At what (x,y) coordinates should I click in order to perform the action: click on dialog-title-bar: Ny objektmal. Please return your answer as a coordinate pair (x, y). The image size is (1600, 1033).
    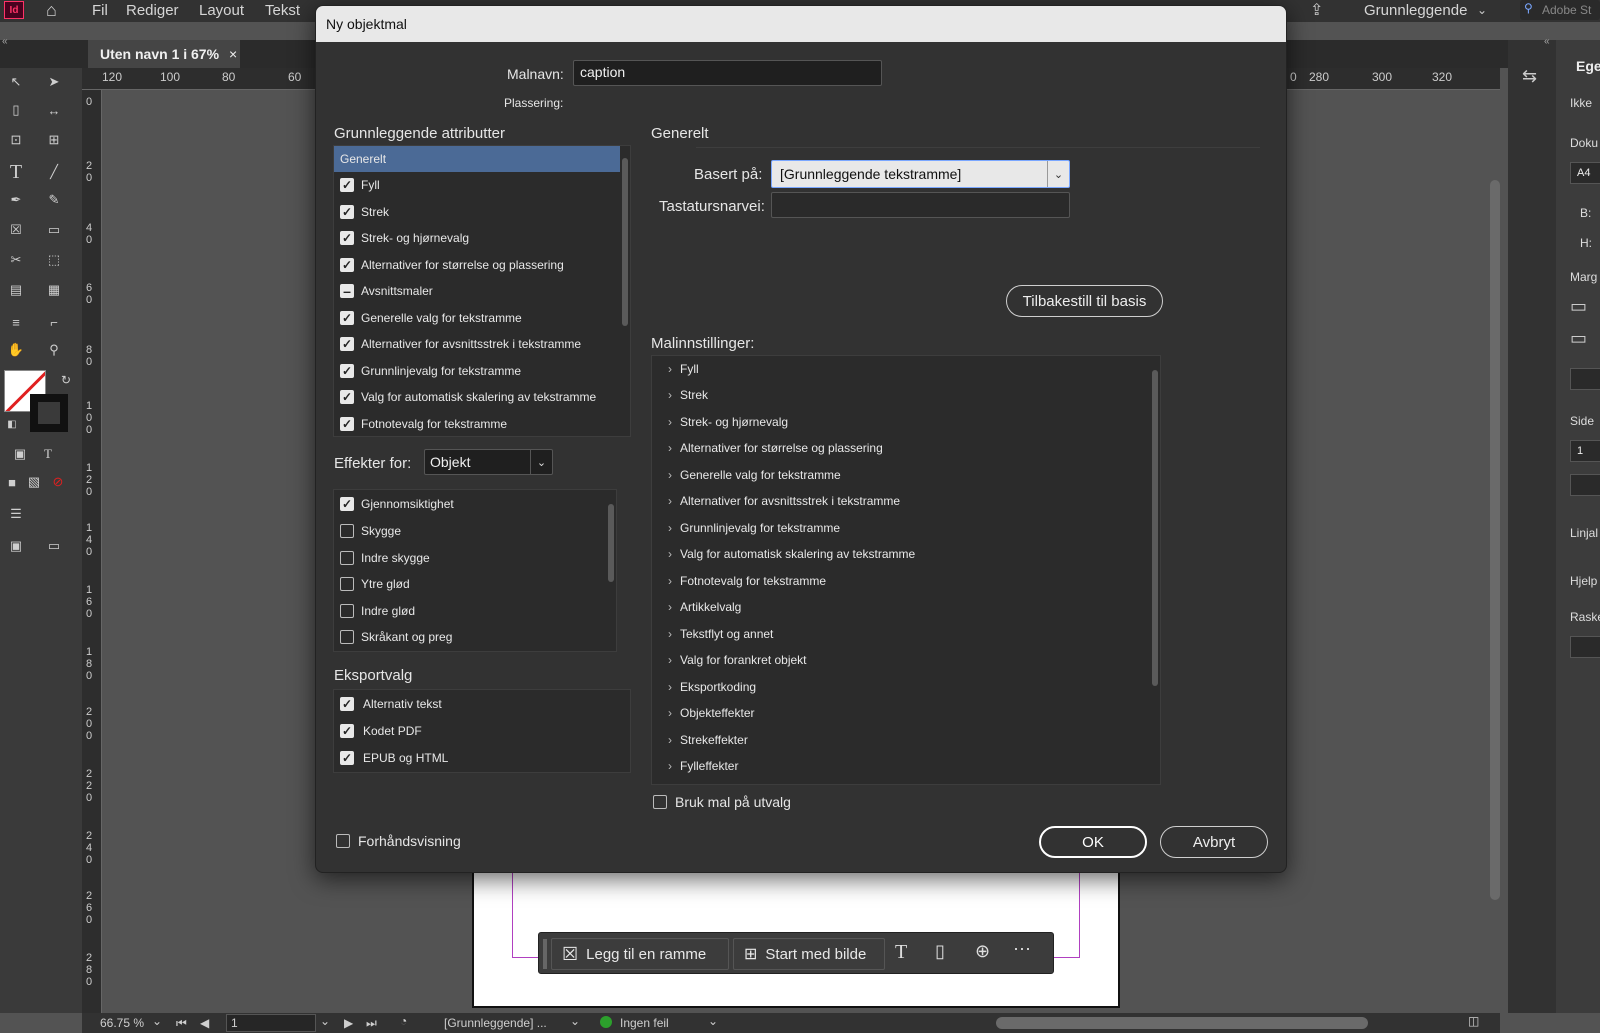
    Looking at the image, I should click on (801, 24).